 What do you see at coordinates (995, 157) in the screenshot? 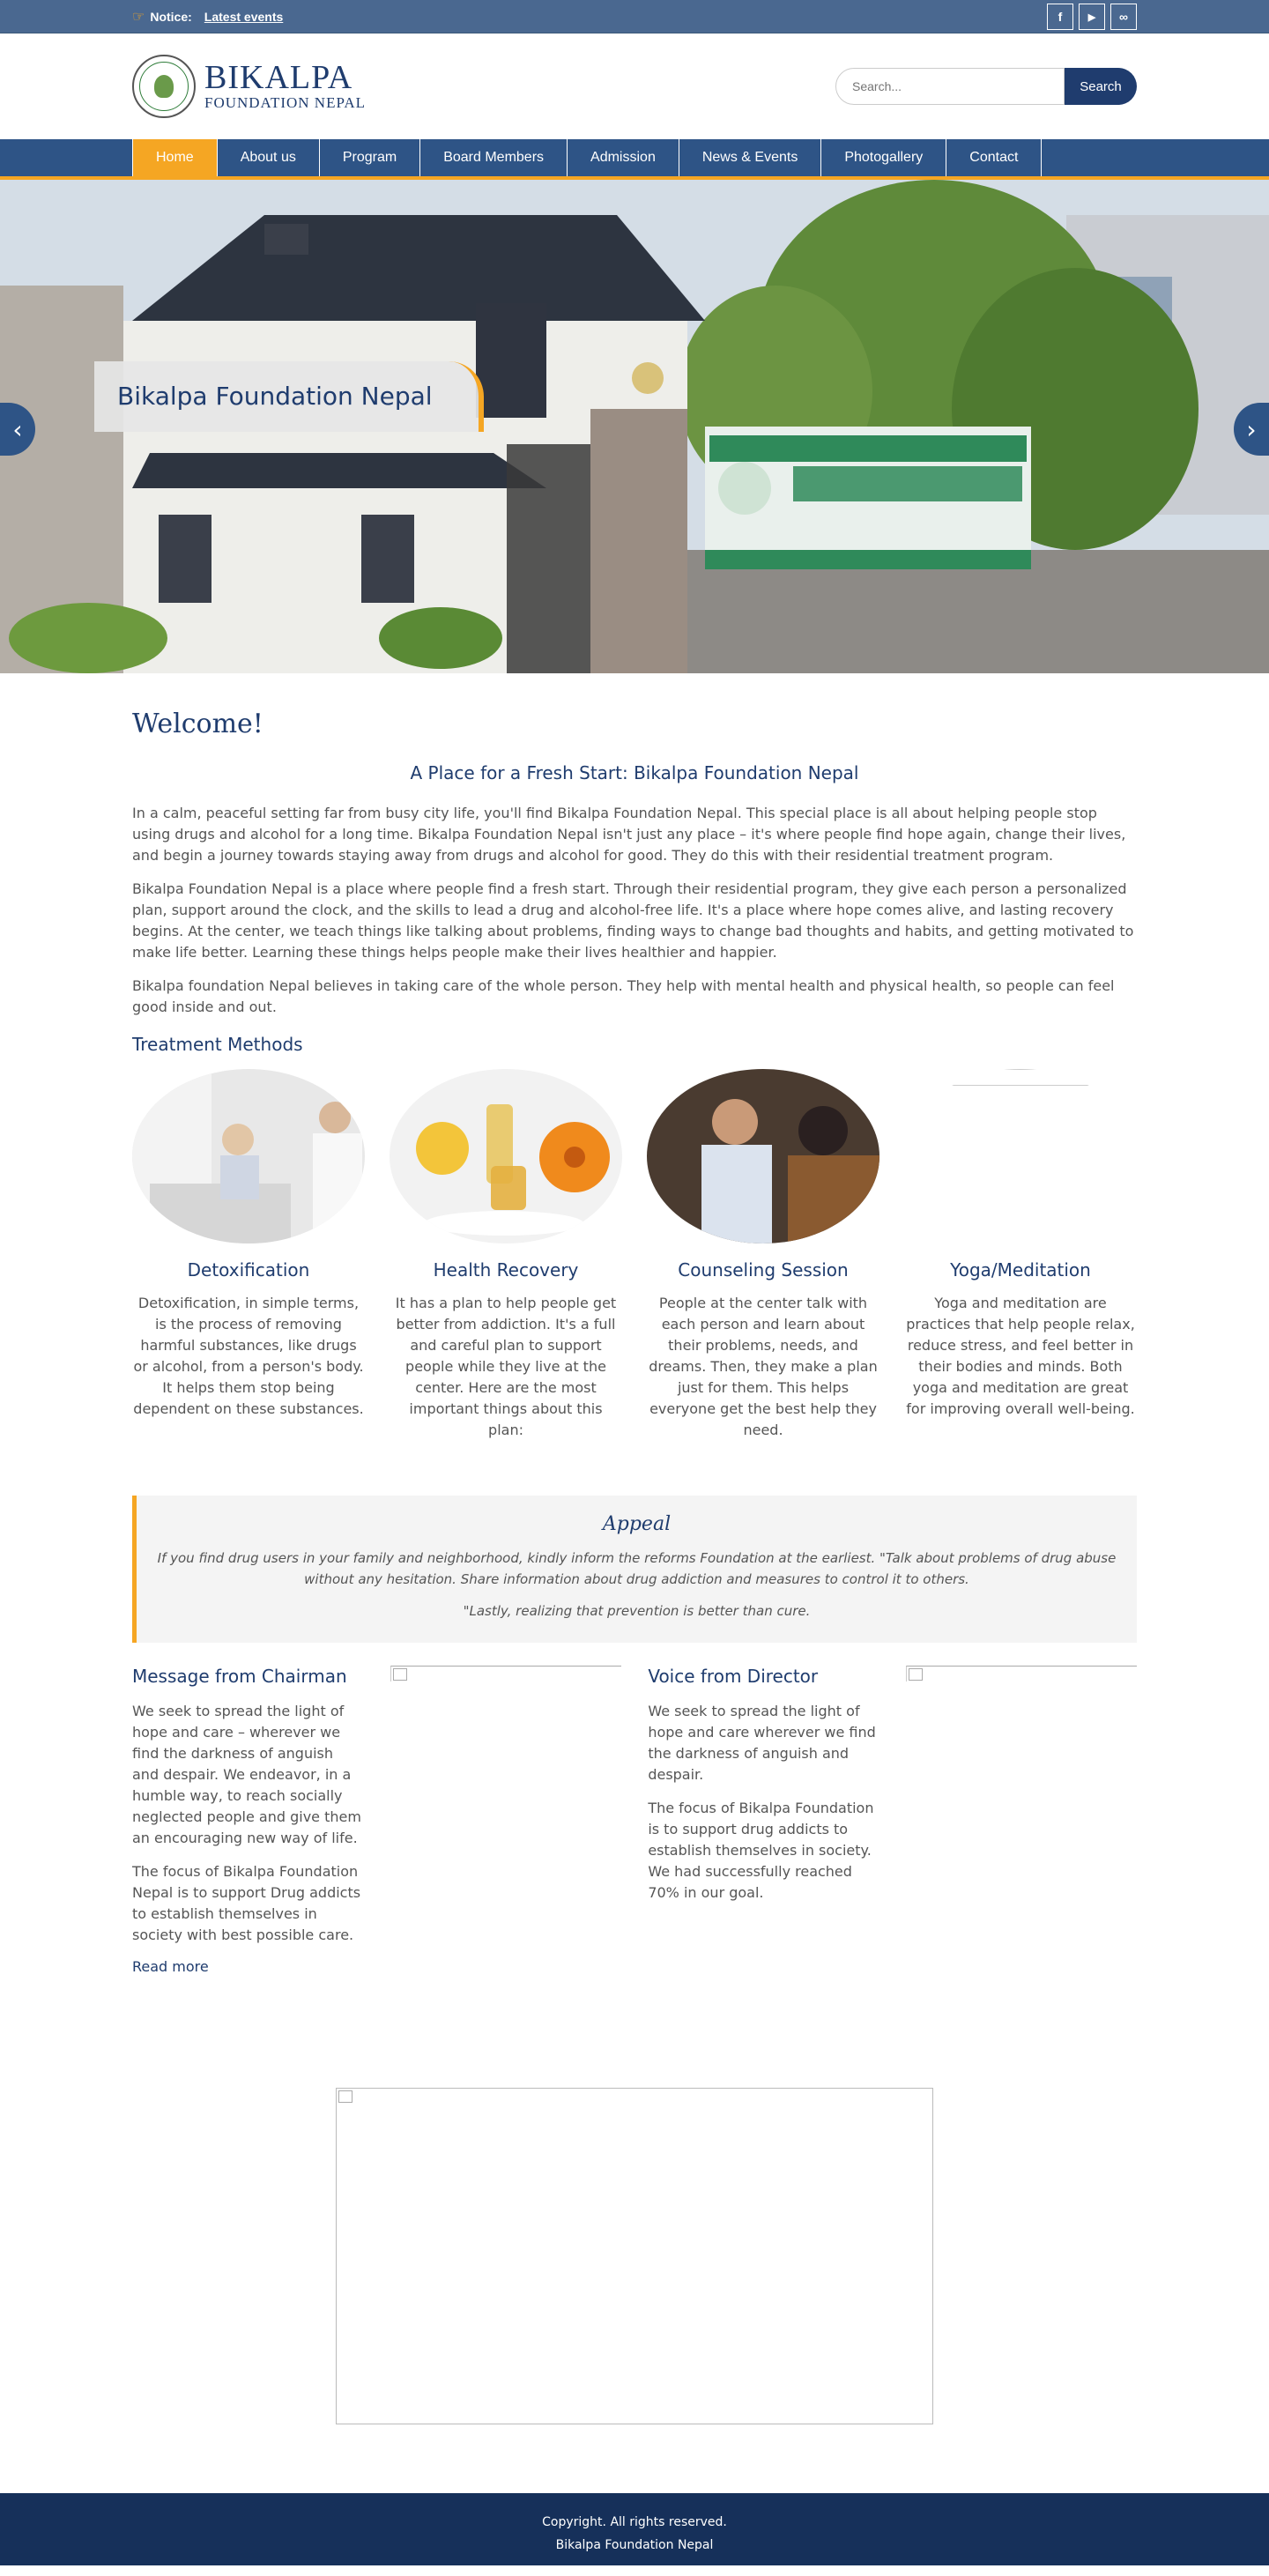
I see `nav-item-contact: Contact` at bounding box center [995, 157].